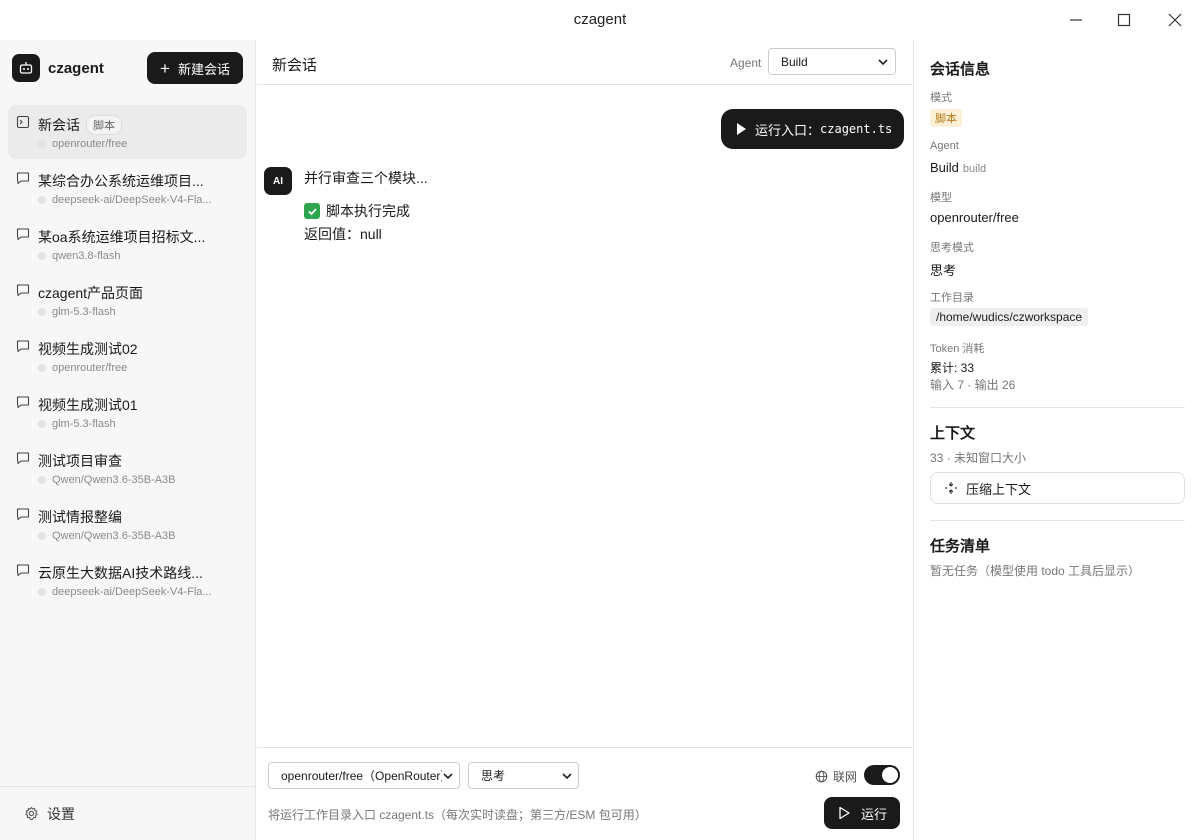 This screenshot has height=840, width=1200. What do you see at coordinates (127, 468) in the screenshot?
I see `conversation-item: 测试项目审查 Qwen/Qwen3.6-35B-A3B` at bounding box center [127, 468].